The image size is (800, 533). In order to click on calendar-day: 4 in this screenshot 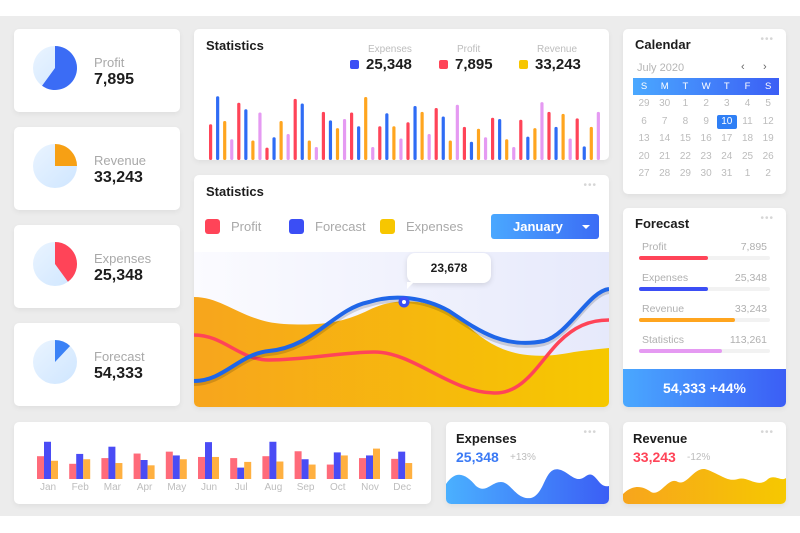, I will do `click(748, 104)`.